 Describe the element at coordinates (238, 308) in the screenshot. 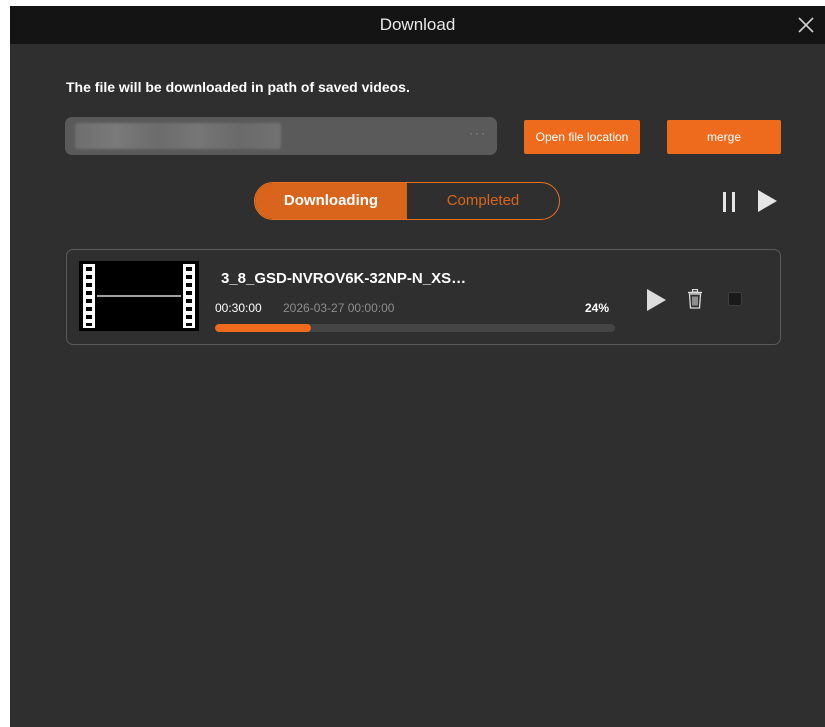

I see `download-duration: 00:30:00` at that location.